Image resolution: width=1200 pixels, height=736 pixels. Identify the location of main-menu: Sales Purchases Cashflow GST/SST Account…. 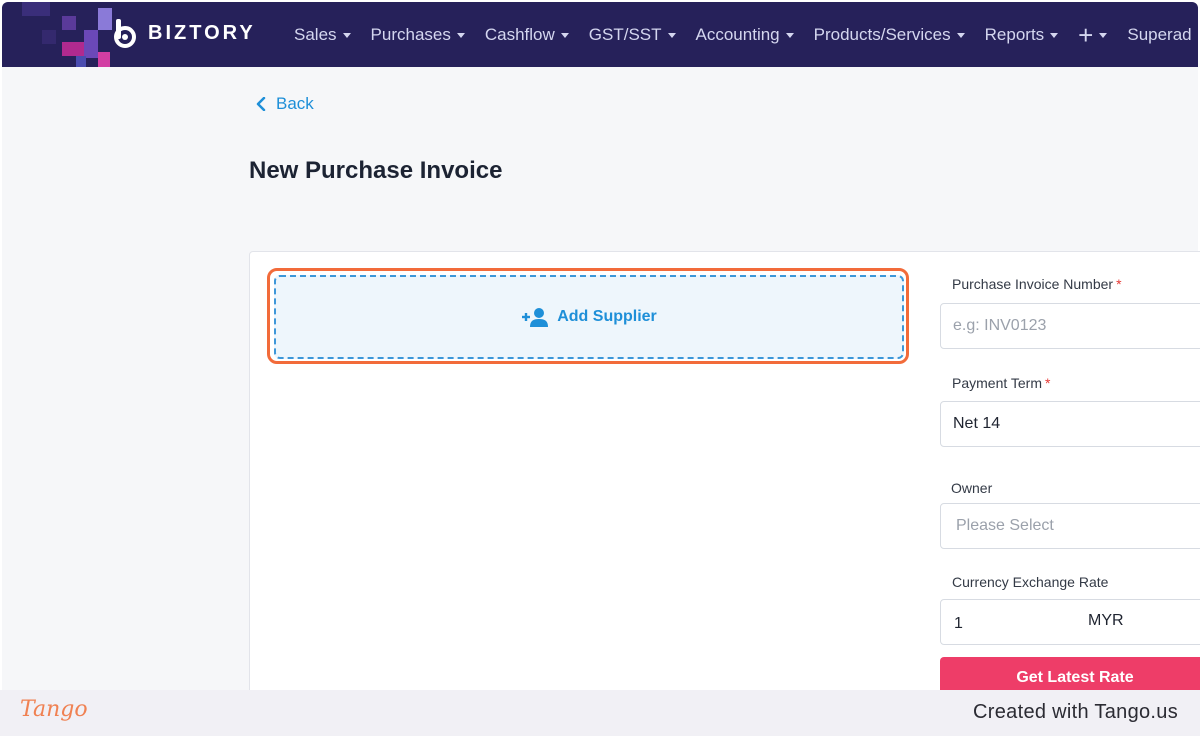
(743, 34).